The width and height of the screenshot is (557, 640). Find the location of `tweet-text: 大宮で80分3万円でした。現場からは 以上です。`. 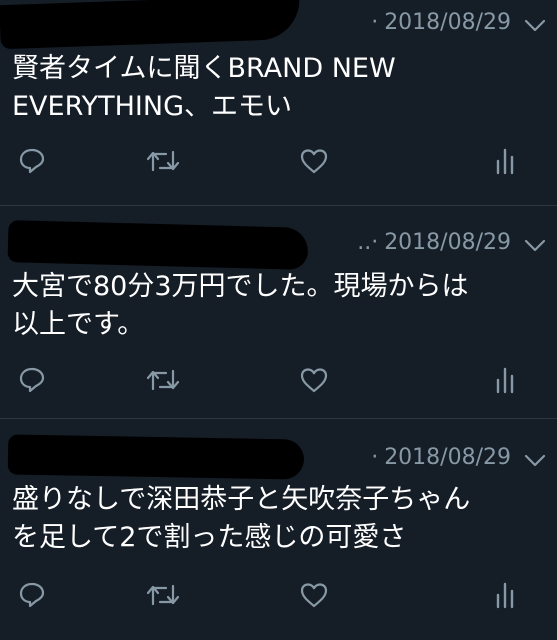

tweet-text: 大宮で80分3万円でした。現場からは 以上です。 is located at coordinates (272, 306).